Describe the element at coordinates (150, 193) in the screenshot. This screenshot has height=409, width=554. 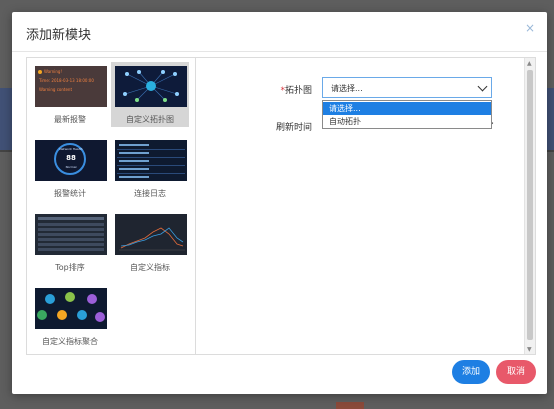
I see `module-label: 连接日志` at that location.